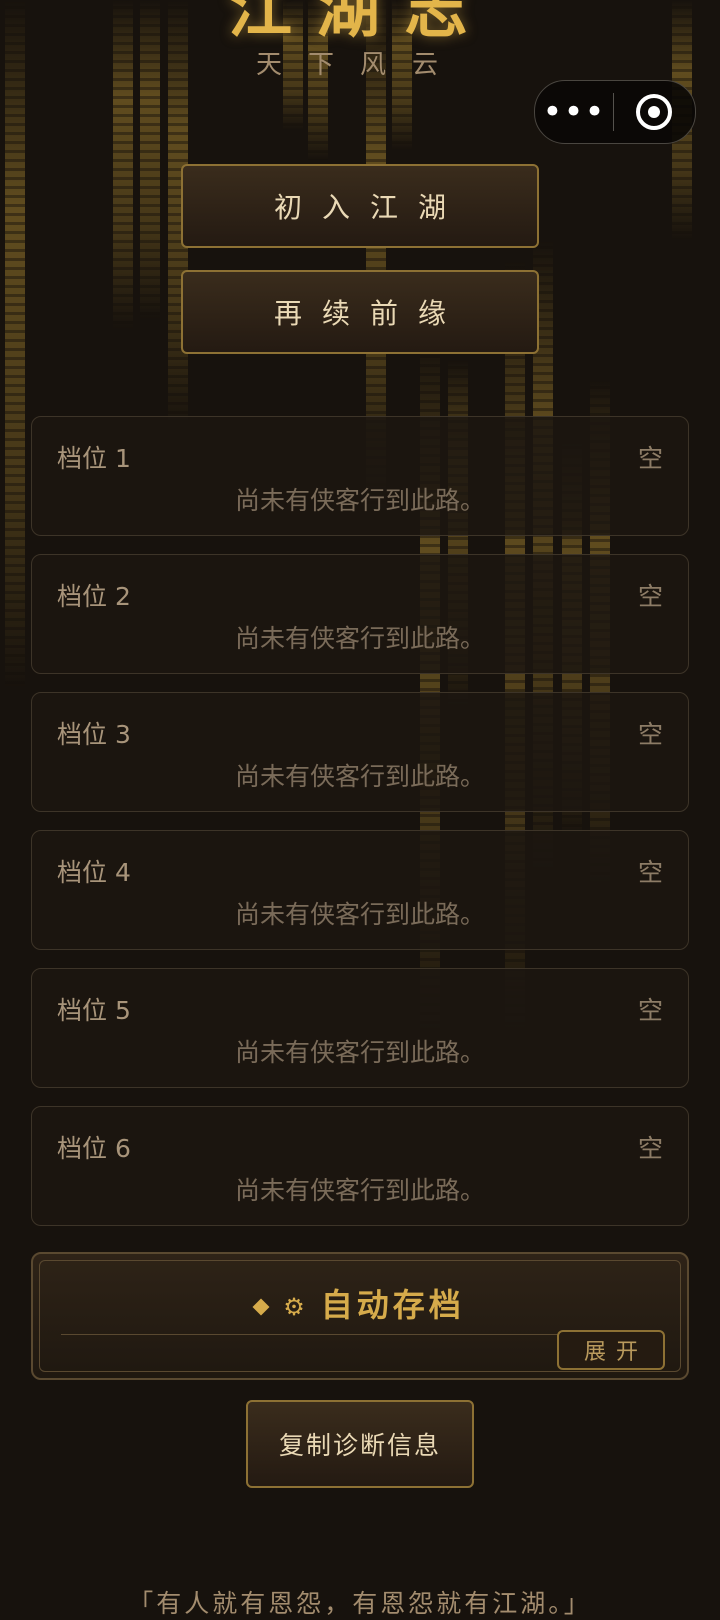 Image resolution: width=720 pixels, height=1620 pixels. What do you see at coordinates (360, 1028) in the screenshot?
I see `save-slot-5: 档位 5 空 尚未有侠客行到此路。` at bounding box center [360, 1028].